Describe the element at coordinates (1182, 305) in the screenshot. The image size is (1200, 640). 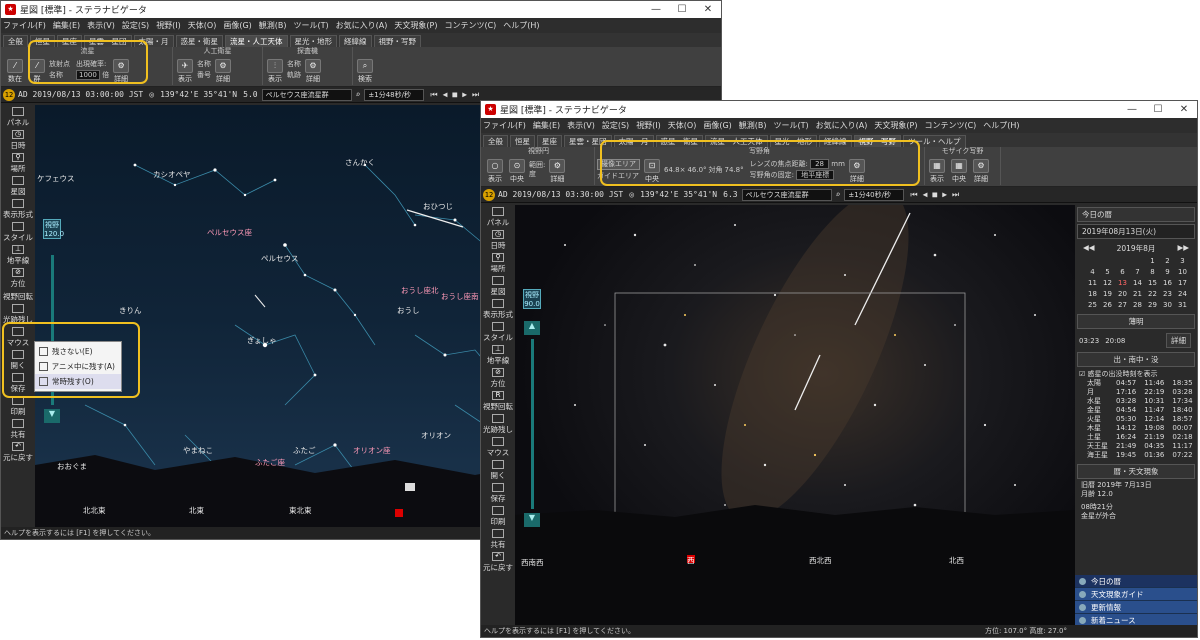
I see `calendar-day: 31` at that location.